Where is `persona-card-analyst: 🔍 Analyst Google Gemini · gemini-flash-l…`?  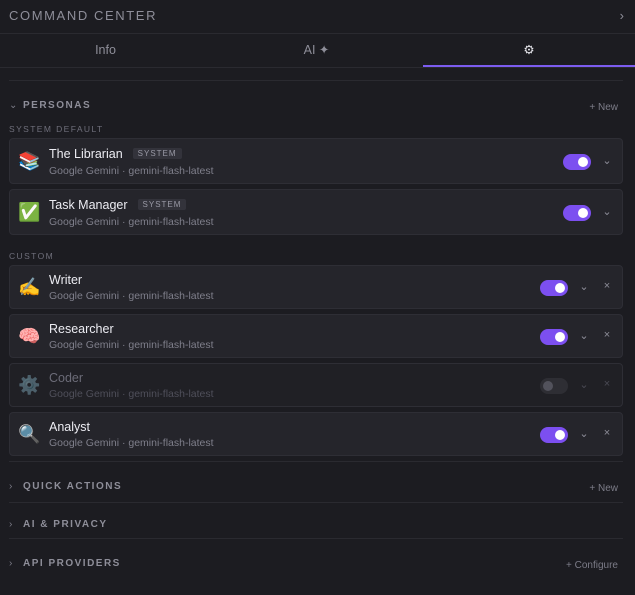 persona-card-analyst: 🔍 Analyst Google Gemini · gemini-flash-l… is located at coordinates (316, 434).